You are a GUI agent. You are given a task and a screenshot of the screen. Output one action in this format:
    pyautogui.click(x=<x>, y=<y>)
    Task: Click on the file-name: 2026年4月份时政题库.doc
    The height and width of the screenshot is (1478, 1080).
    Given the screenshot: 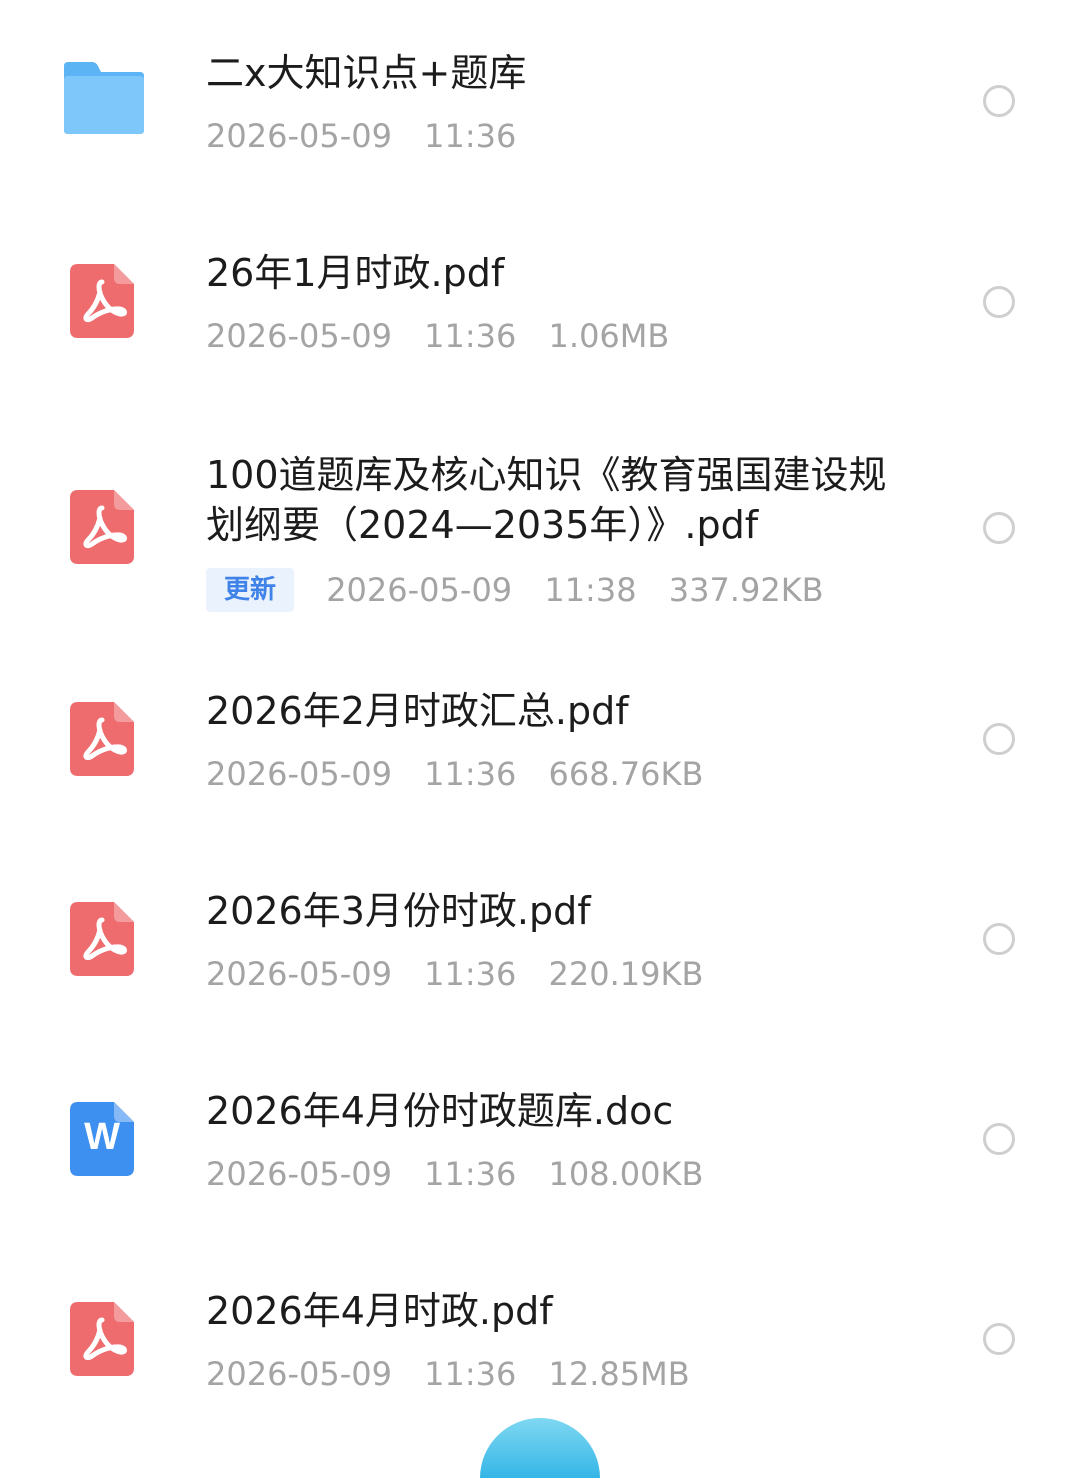 What is the action you would take?
    pyautogui.click(x=440, y=1111)
    